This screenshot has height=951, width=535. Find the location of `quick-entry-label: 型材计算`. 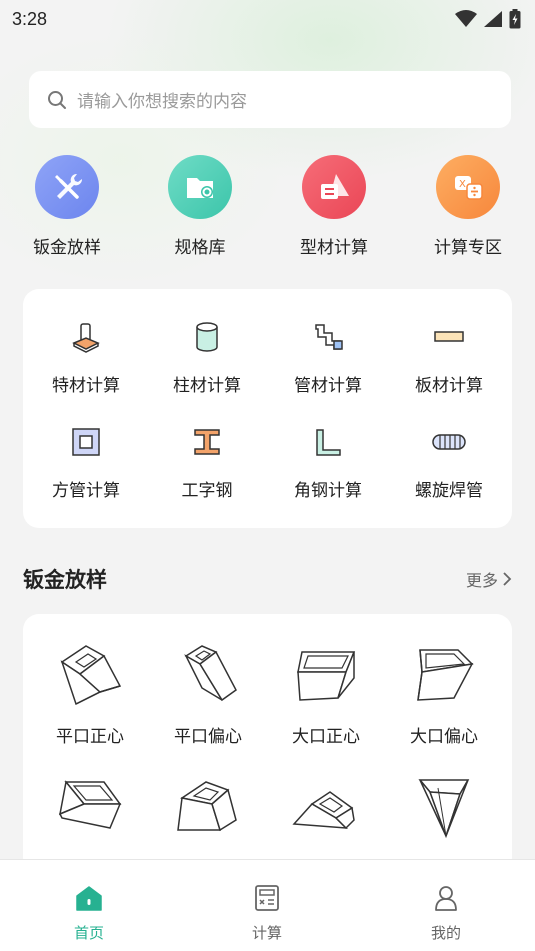

quick-entry-label: 型材计算 is located at coordinates (334, 248).